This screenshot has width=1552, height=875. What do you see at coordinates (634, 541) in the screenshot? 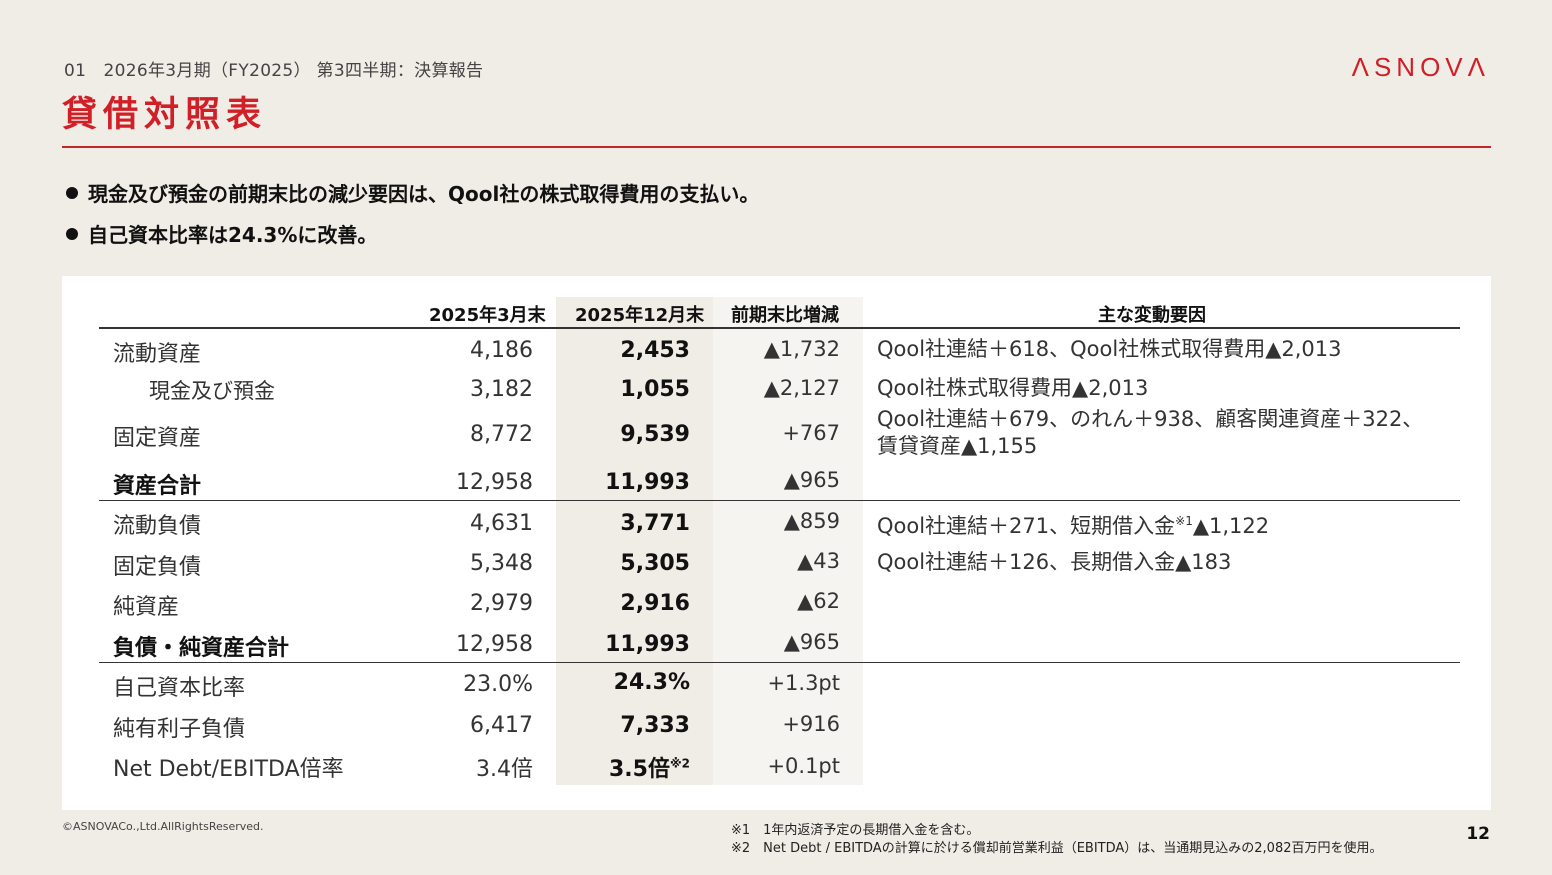
I see `current-period-highlight` at bounding box center [634, 541].